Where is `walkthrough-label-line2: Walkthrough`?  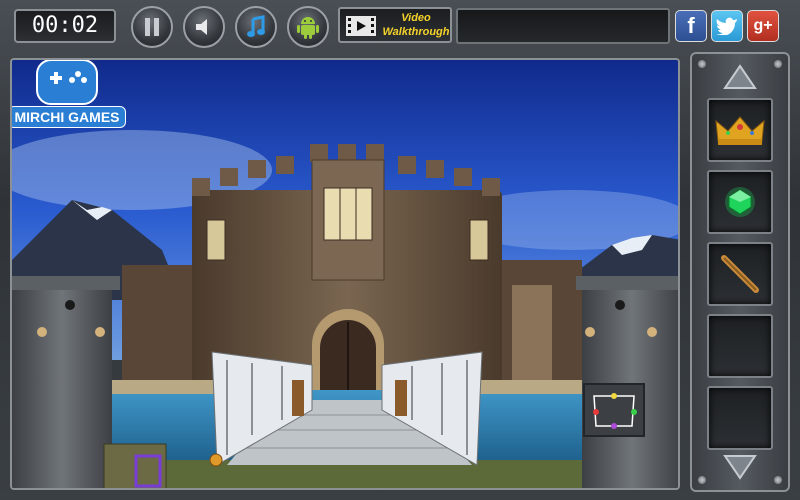
walkthrough-label-line2: Walkthrough is located at coordinates (416, 32).